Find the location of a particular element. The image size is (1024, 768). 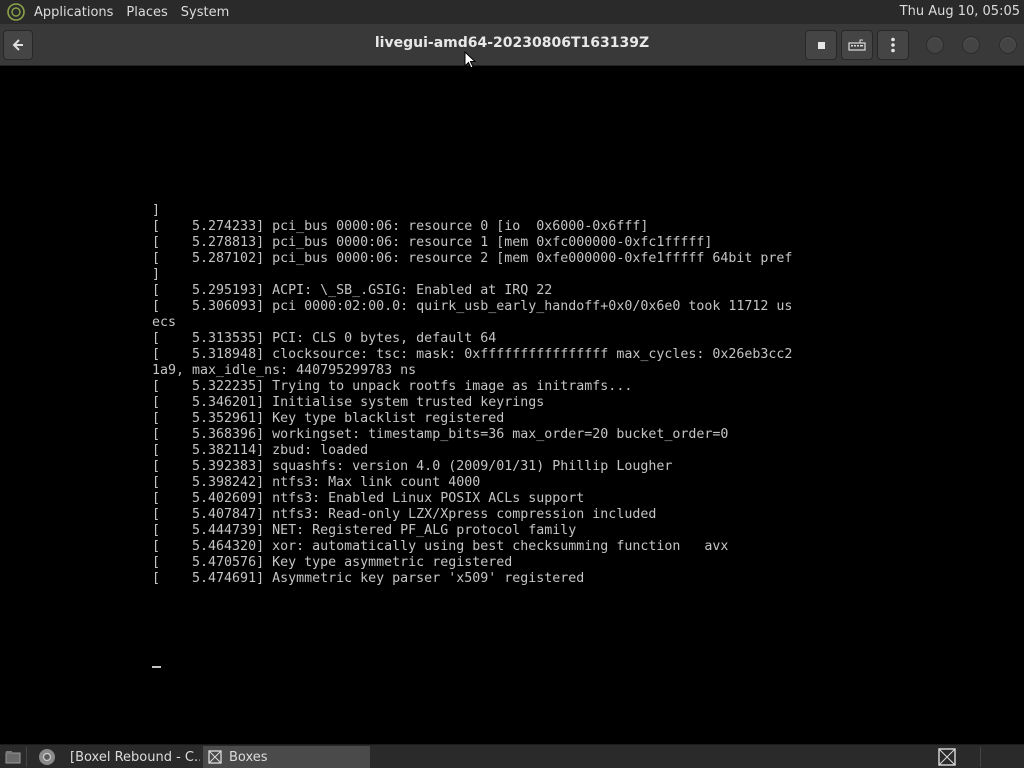

minimize-button is located at coordinates (935, 45).